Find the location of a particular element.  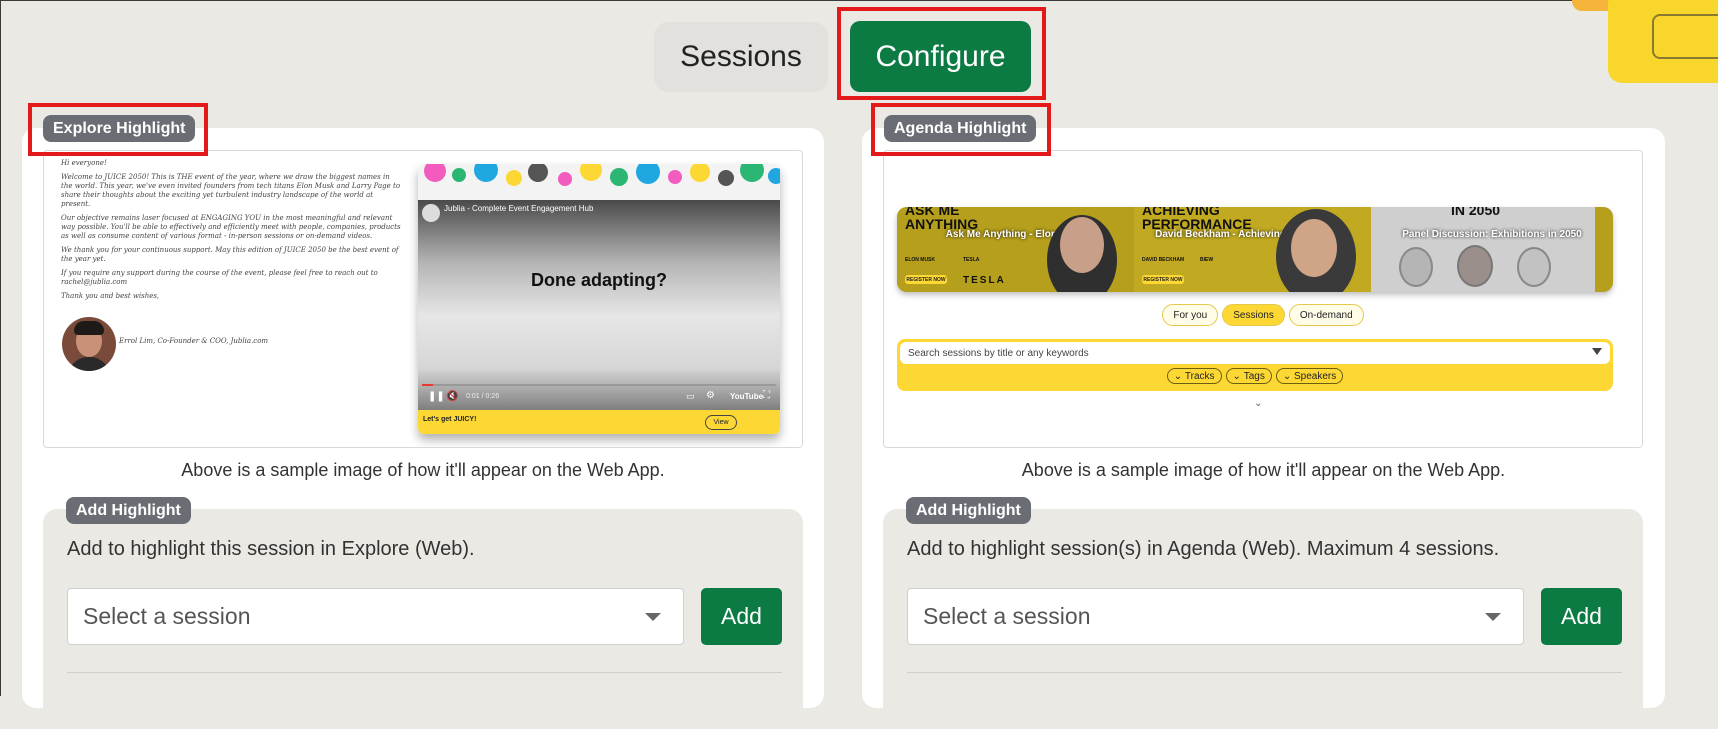

letter-greeting: Hi everyone! is located at coordinates (84, 163).